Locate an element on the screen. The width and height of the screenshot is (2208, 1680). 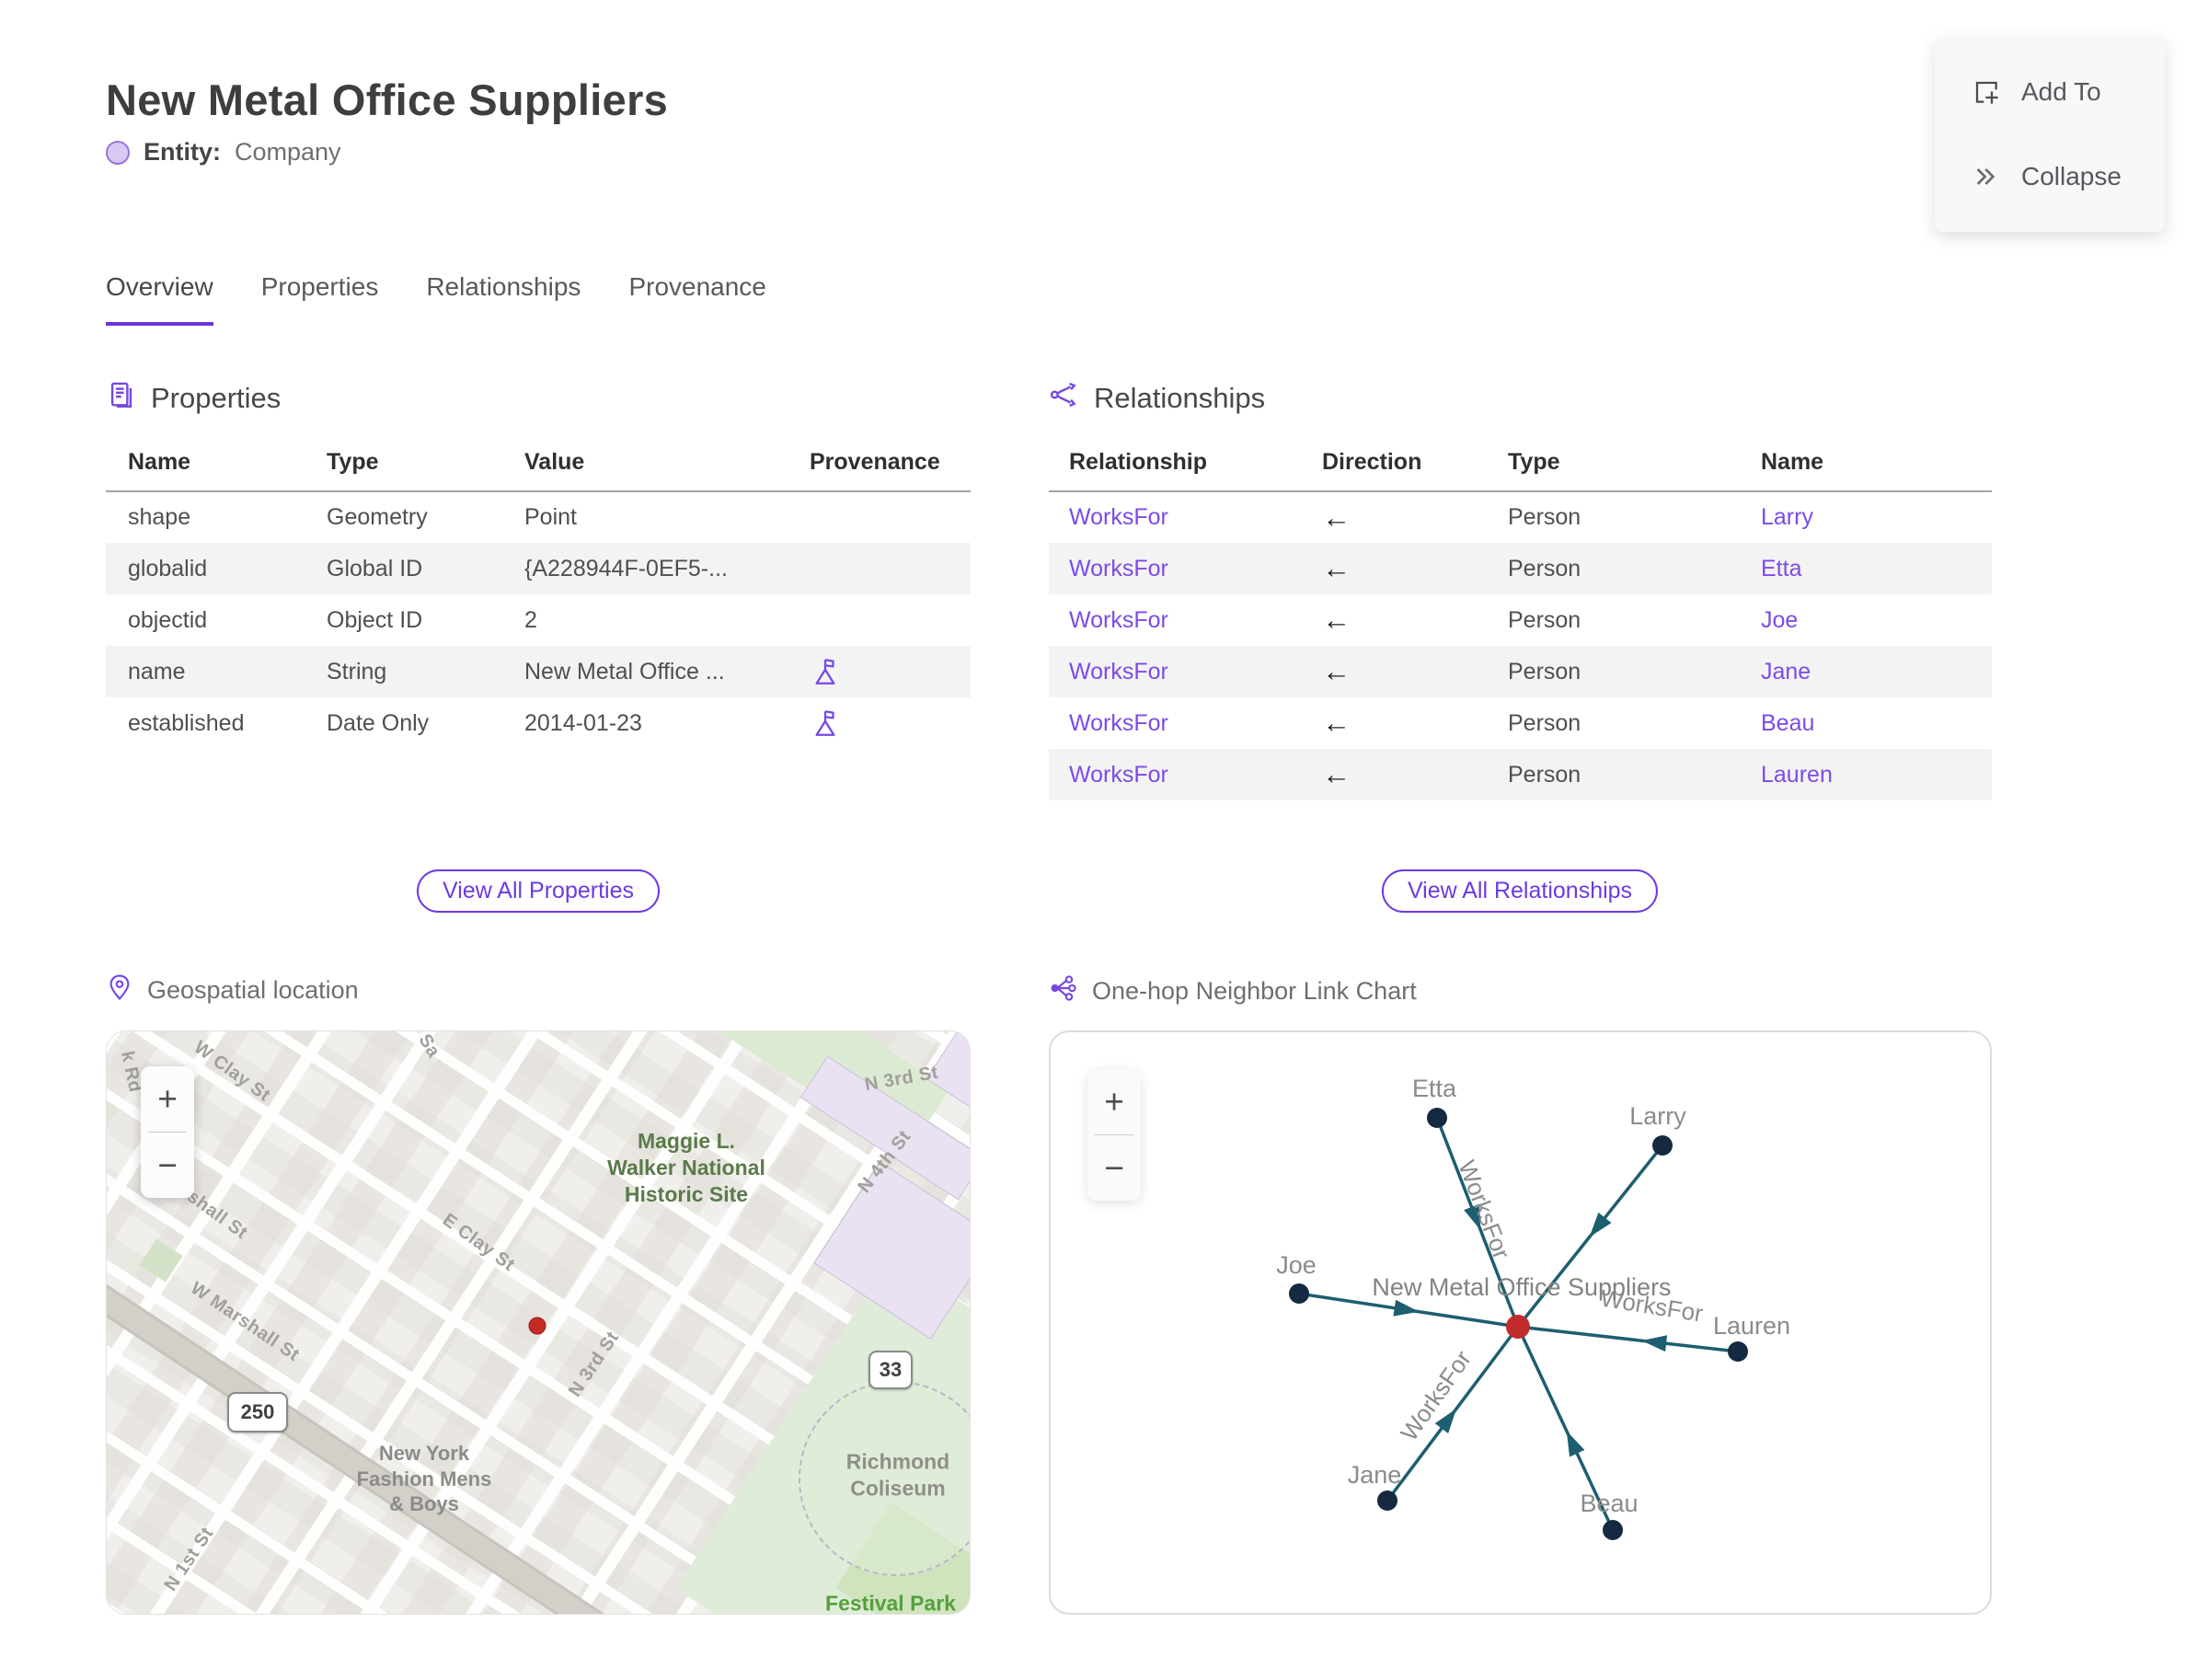
entity-label: Entity: is located at coordinates (182, 152).